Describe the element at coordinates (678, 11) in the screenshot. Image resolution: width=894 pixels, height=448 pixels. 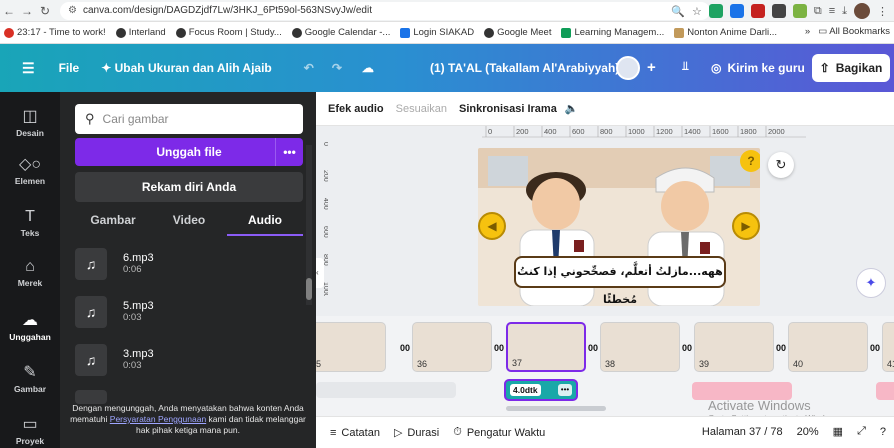
I see `zoom-icon: 🔍` at that location.